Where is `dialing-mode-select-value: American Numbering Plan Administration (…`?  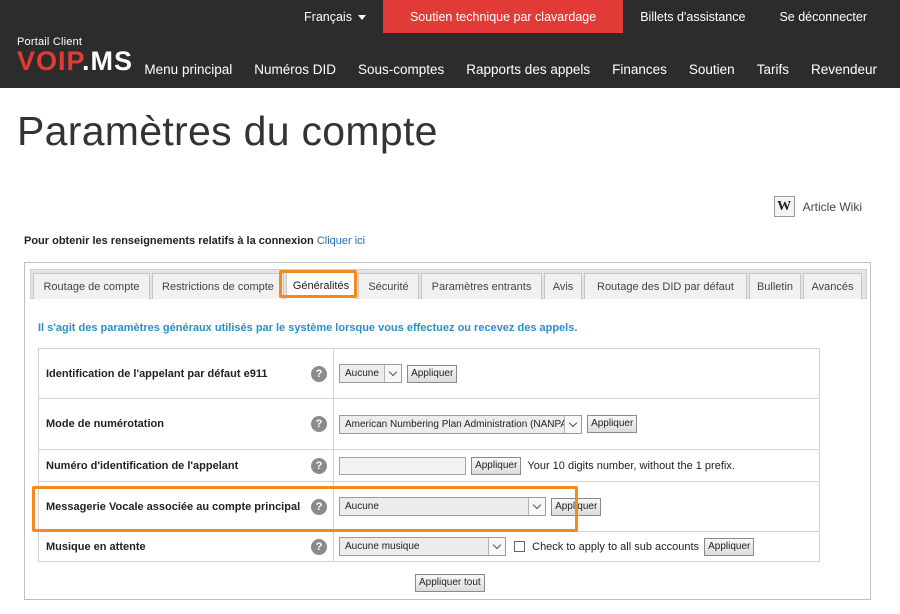 dialing-mode-select-value: American Numbering Plan Administration (… is located at coordinates (454, 424).